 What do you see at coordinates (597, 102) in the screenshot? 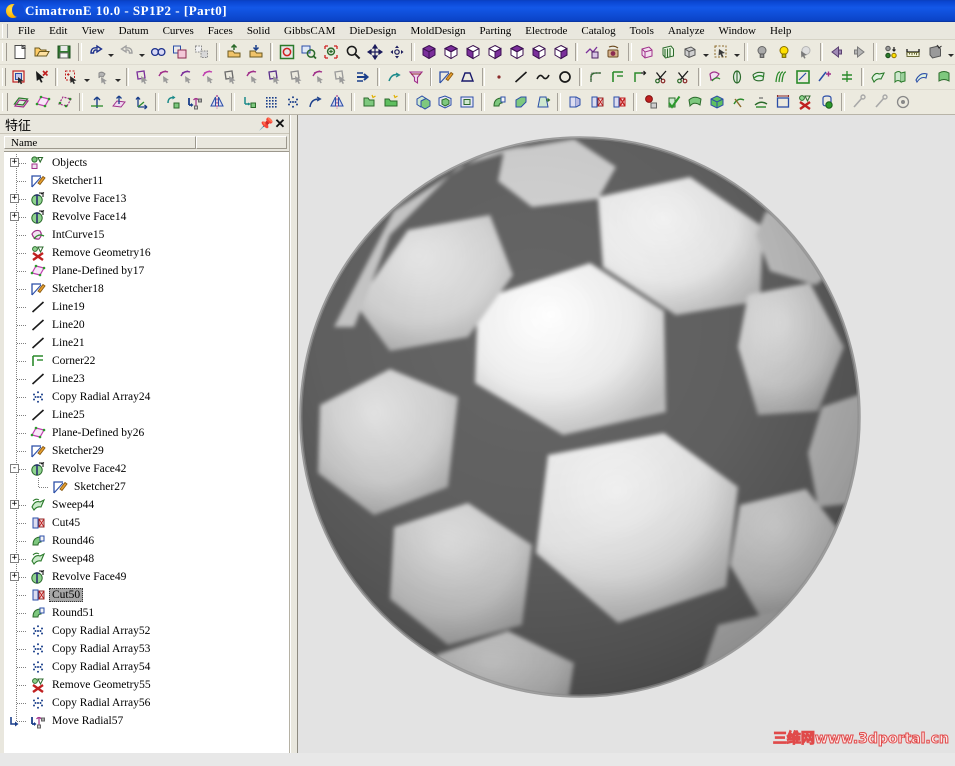
I see `cut-icon` at bounding box center [597, 102].